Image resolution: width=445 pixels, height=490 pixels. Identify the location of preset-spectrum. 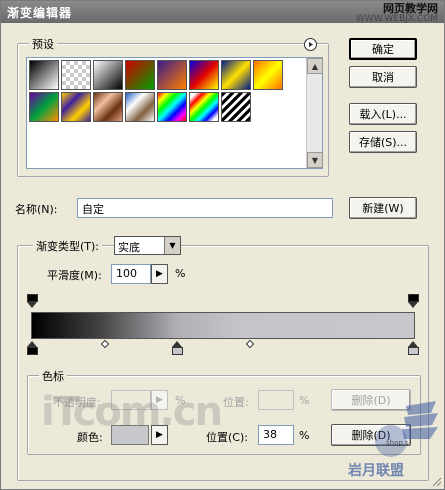
(172, 107).